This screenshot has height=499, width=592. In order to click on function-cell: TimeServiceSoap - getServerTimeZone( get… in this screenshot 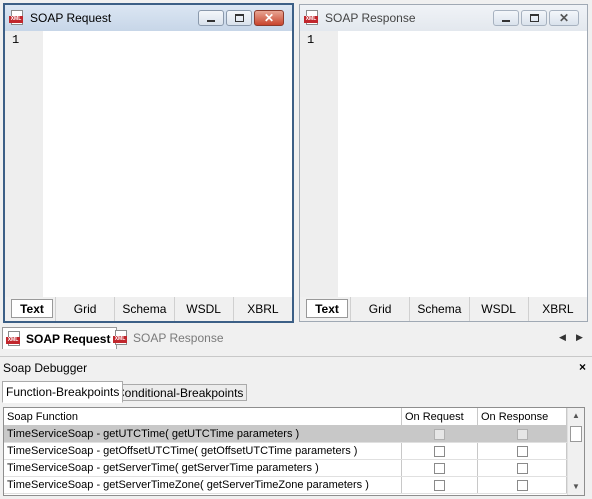, I will do `click(203, 485)`.